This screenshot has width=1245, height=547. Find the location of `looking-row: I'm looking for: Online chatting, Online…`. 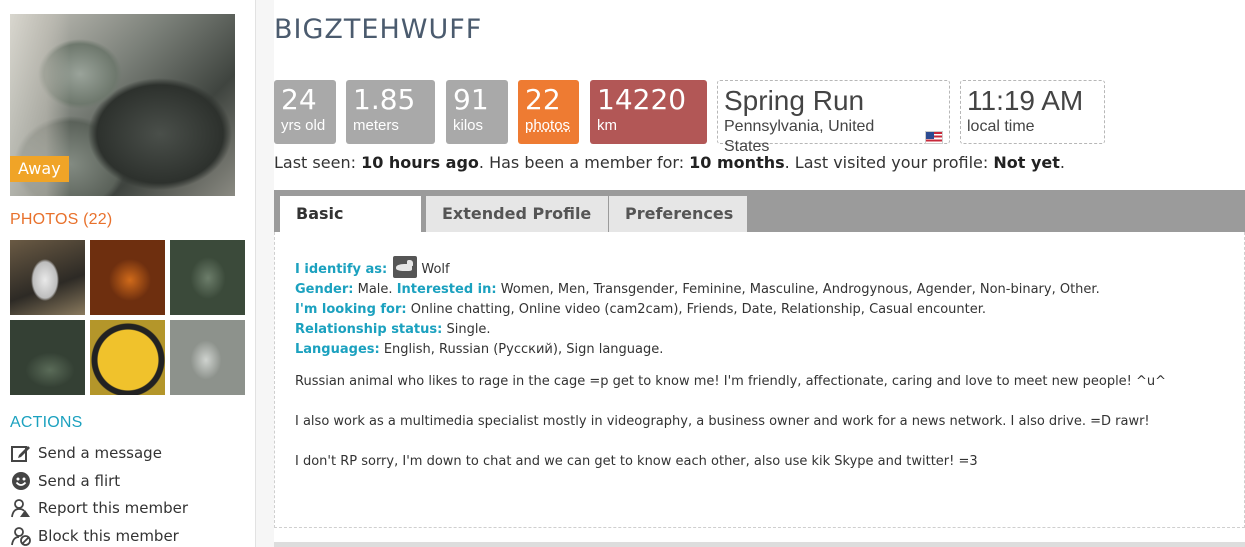

looking-row: I'm looking for: Online chatting, Online… is located at coordinates (697, 310).